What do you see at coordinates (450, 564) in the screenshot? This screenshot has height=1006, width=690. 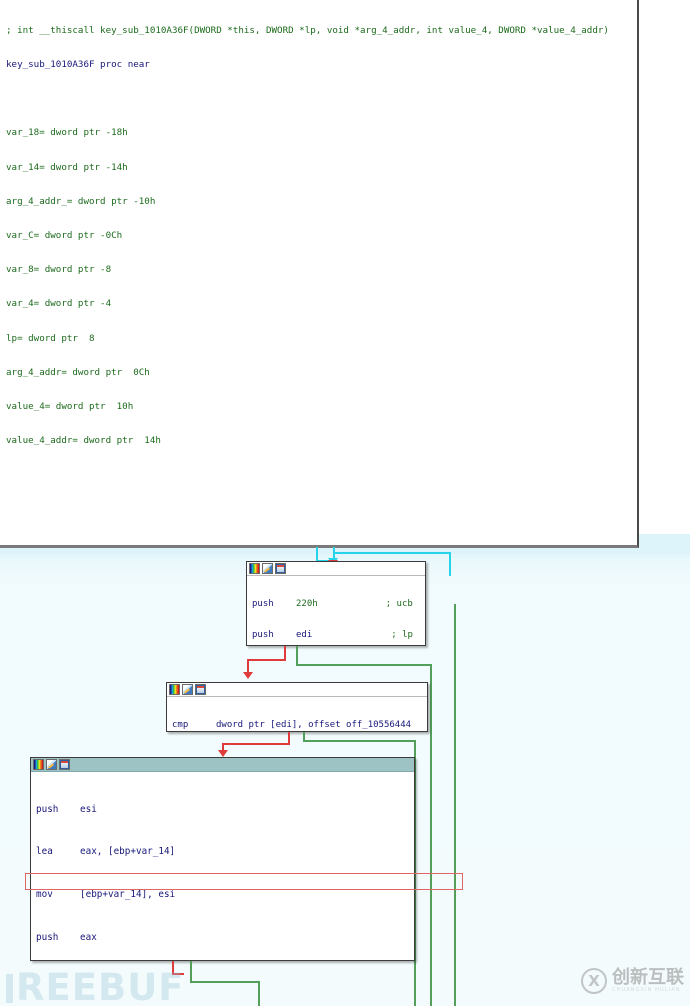 I see `edge-entry-right-v` at bounding box center [450, 564].